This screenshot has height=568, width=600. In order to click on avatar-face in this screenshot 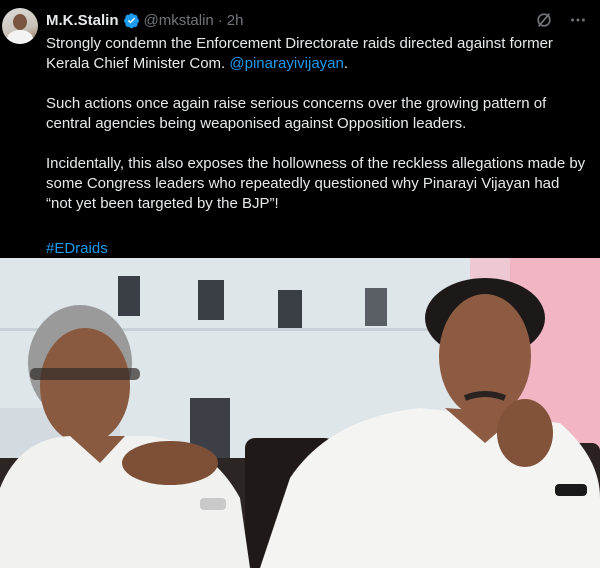, I will do `click(20, 22)`.